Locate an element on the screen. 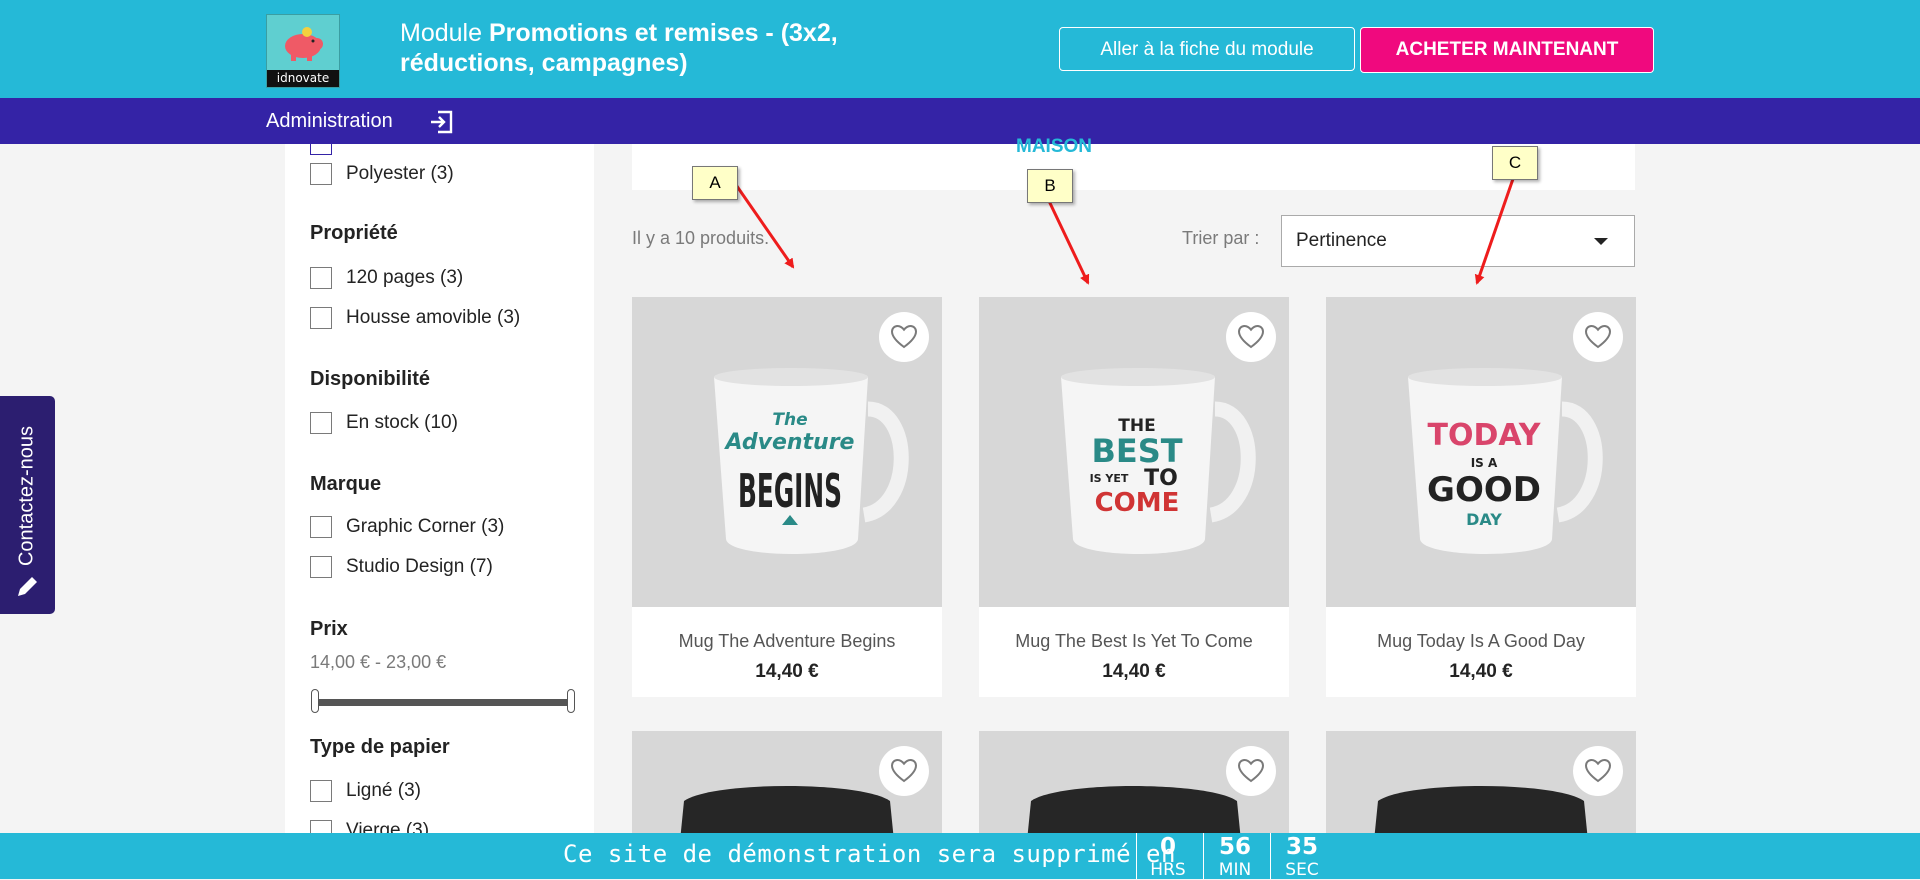 This screenshot has height=880, width=1920. idnovate-logo: idnovate is located at coordinates (303, 51).